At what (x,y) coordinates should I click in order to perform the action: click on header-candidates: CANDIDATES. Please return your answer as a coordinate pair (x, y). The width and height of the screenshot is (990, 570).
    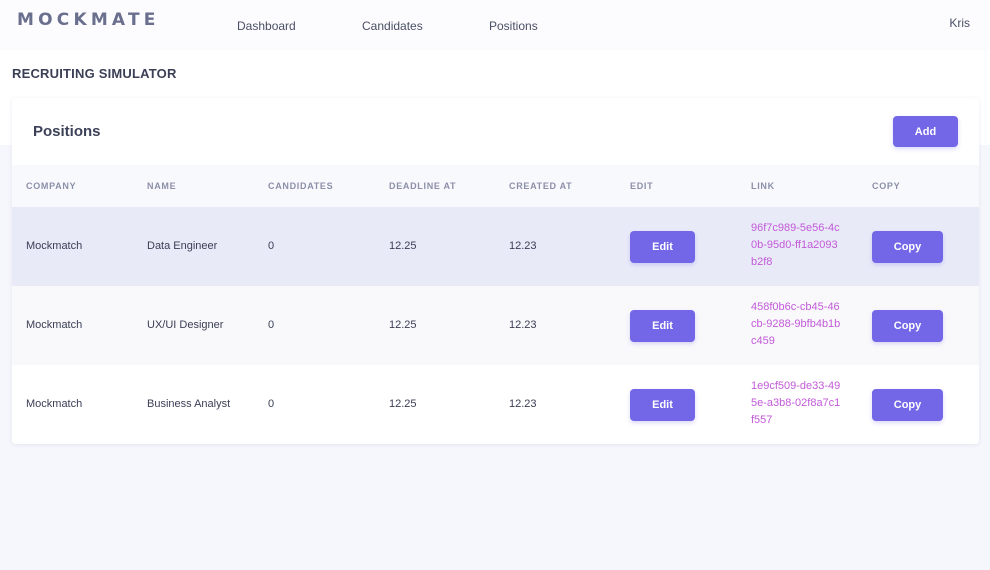
    Looking at the image, I should click on (301, 186).